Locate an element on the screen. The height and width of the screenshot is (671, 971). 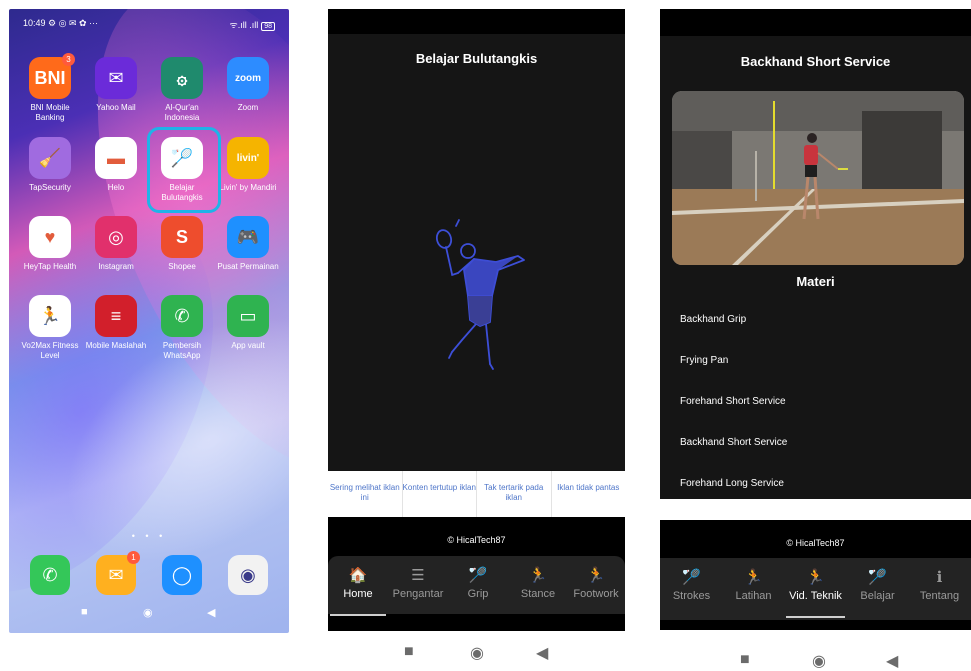
phone-icon: ✆ is located at coordinates (50, 575).